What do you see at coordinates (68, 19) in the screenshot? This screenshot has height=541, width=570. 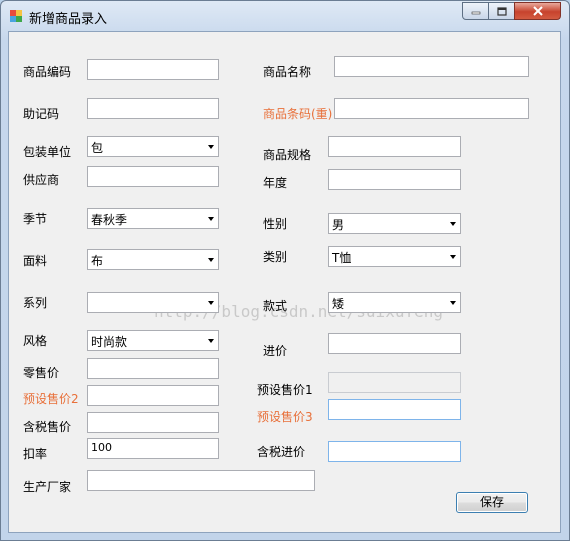 I see `window-title: 新增商品录入` at bounding box center [68, 19].